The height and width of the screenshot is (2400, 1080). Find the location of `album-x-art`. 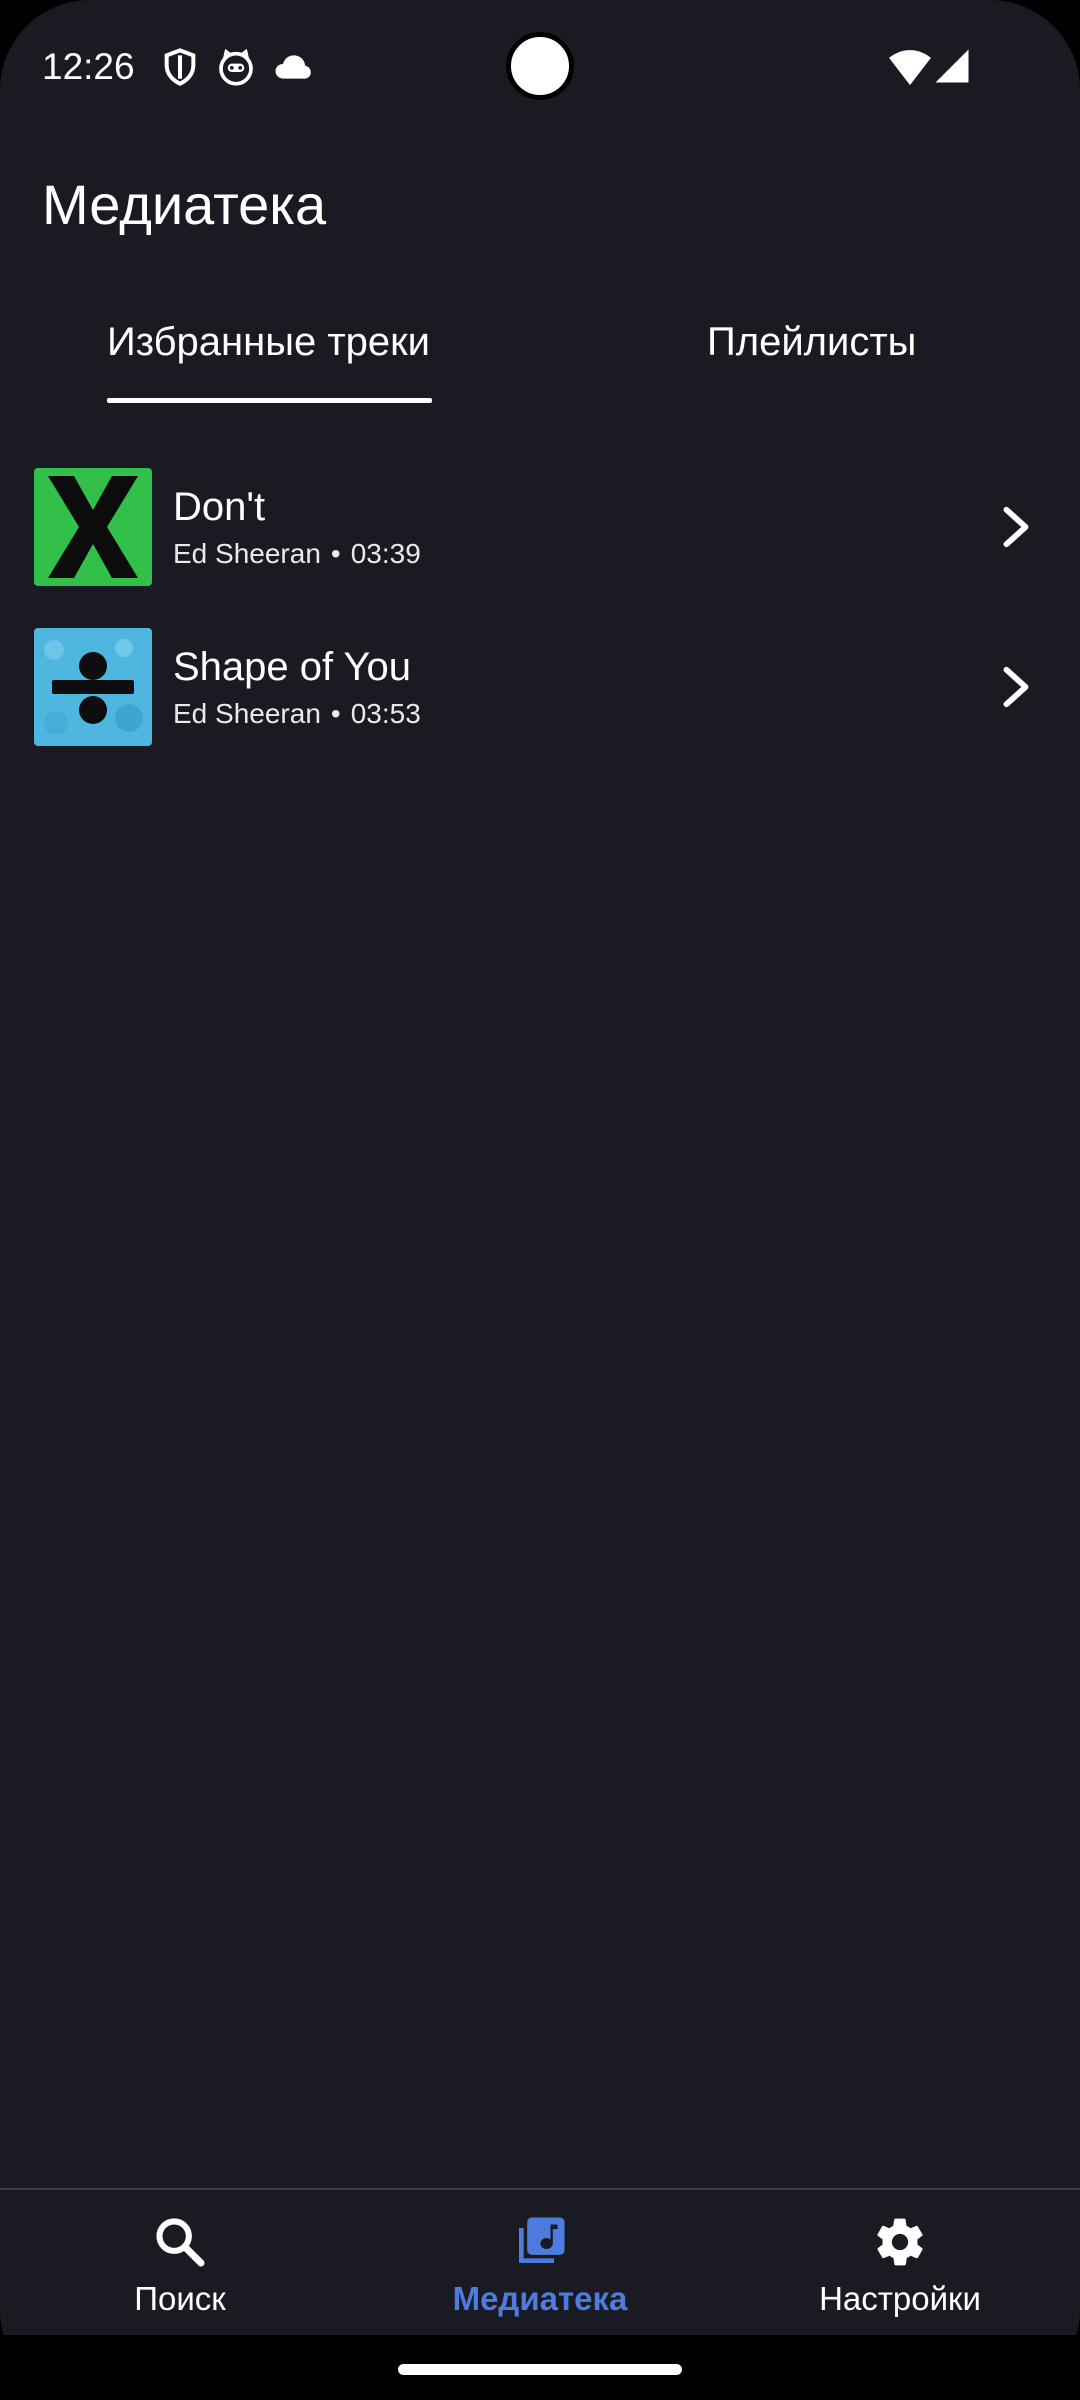

album-x-art is located at coordinates (93, 527).